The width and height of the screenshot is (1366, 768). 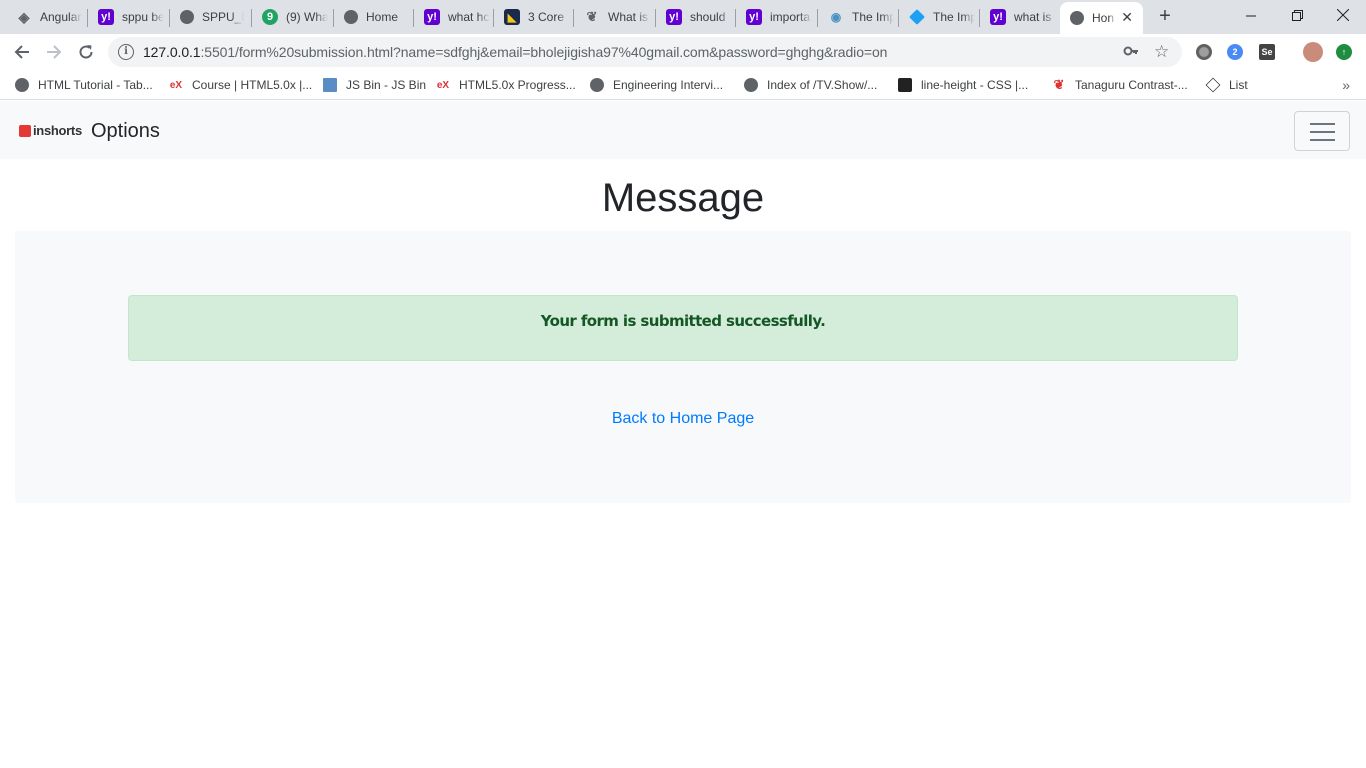 What do you see at coordinates (1131, 53) in the screenshot?
I see `key-icon` at bounding box center [1131, 53].